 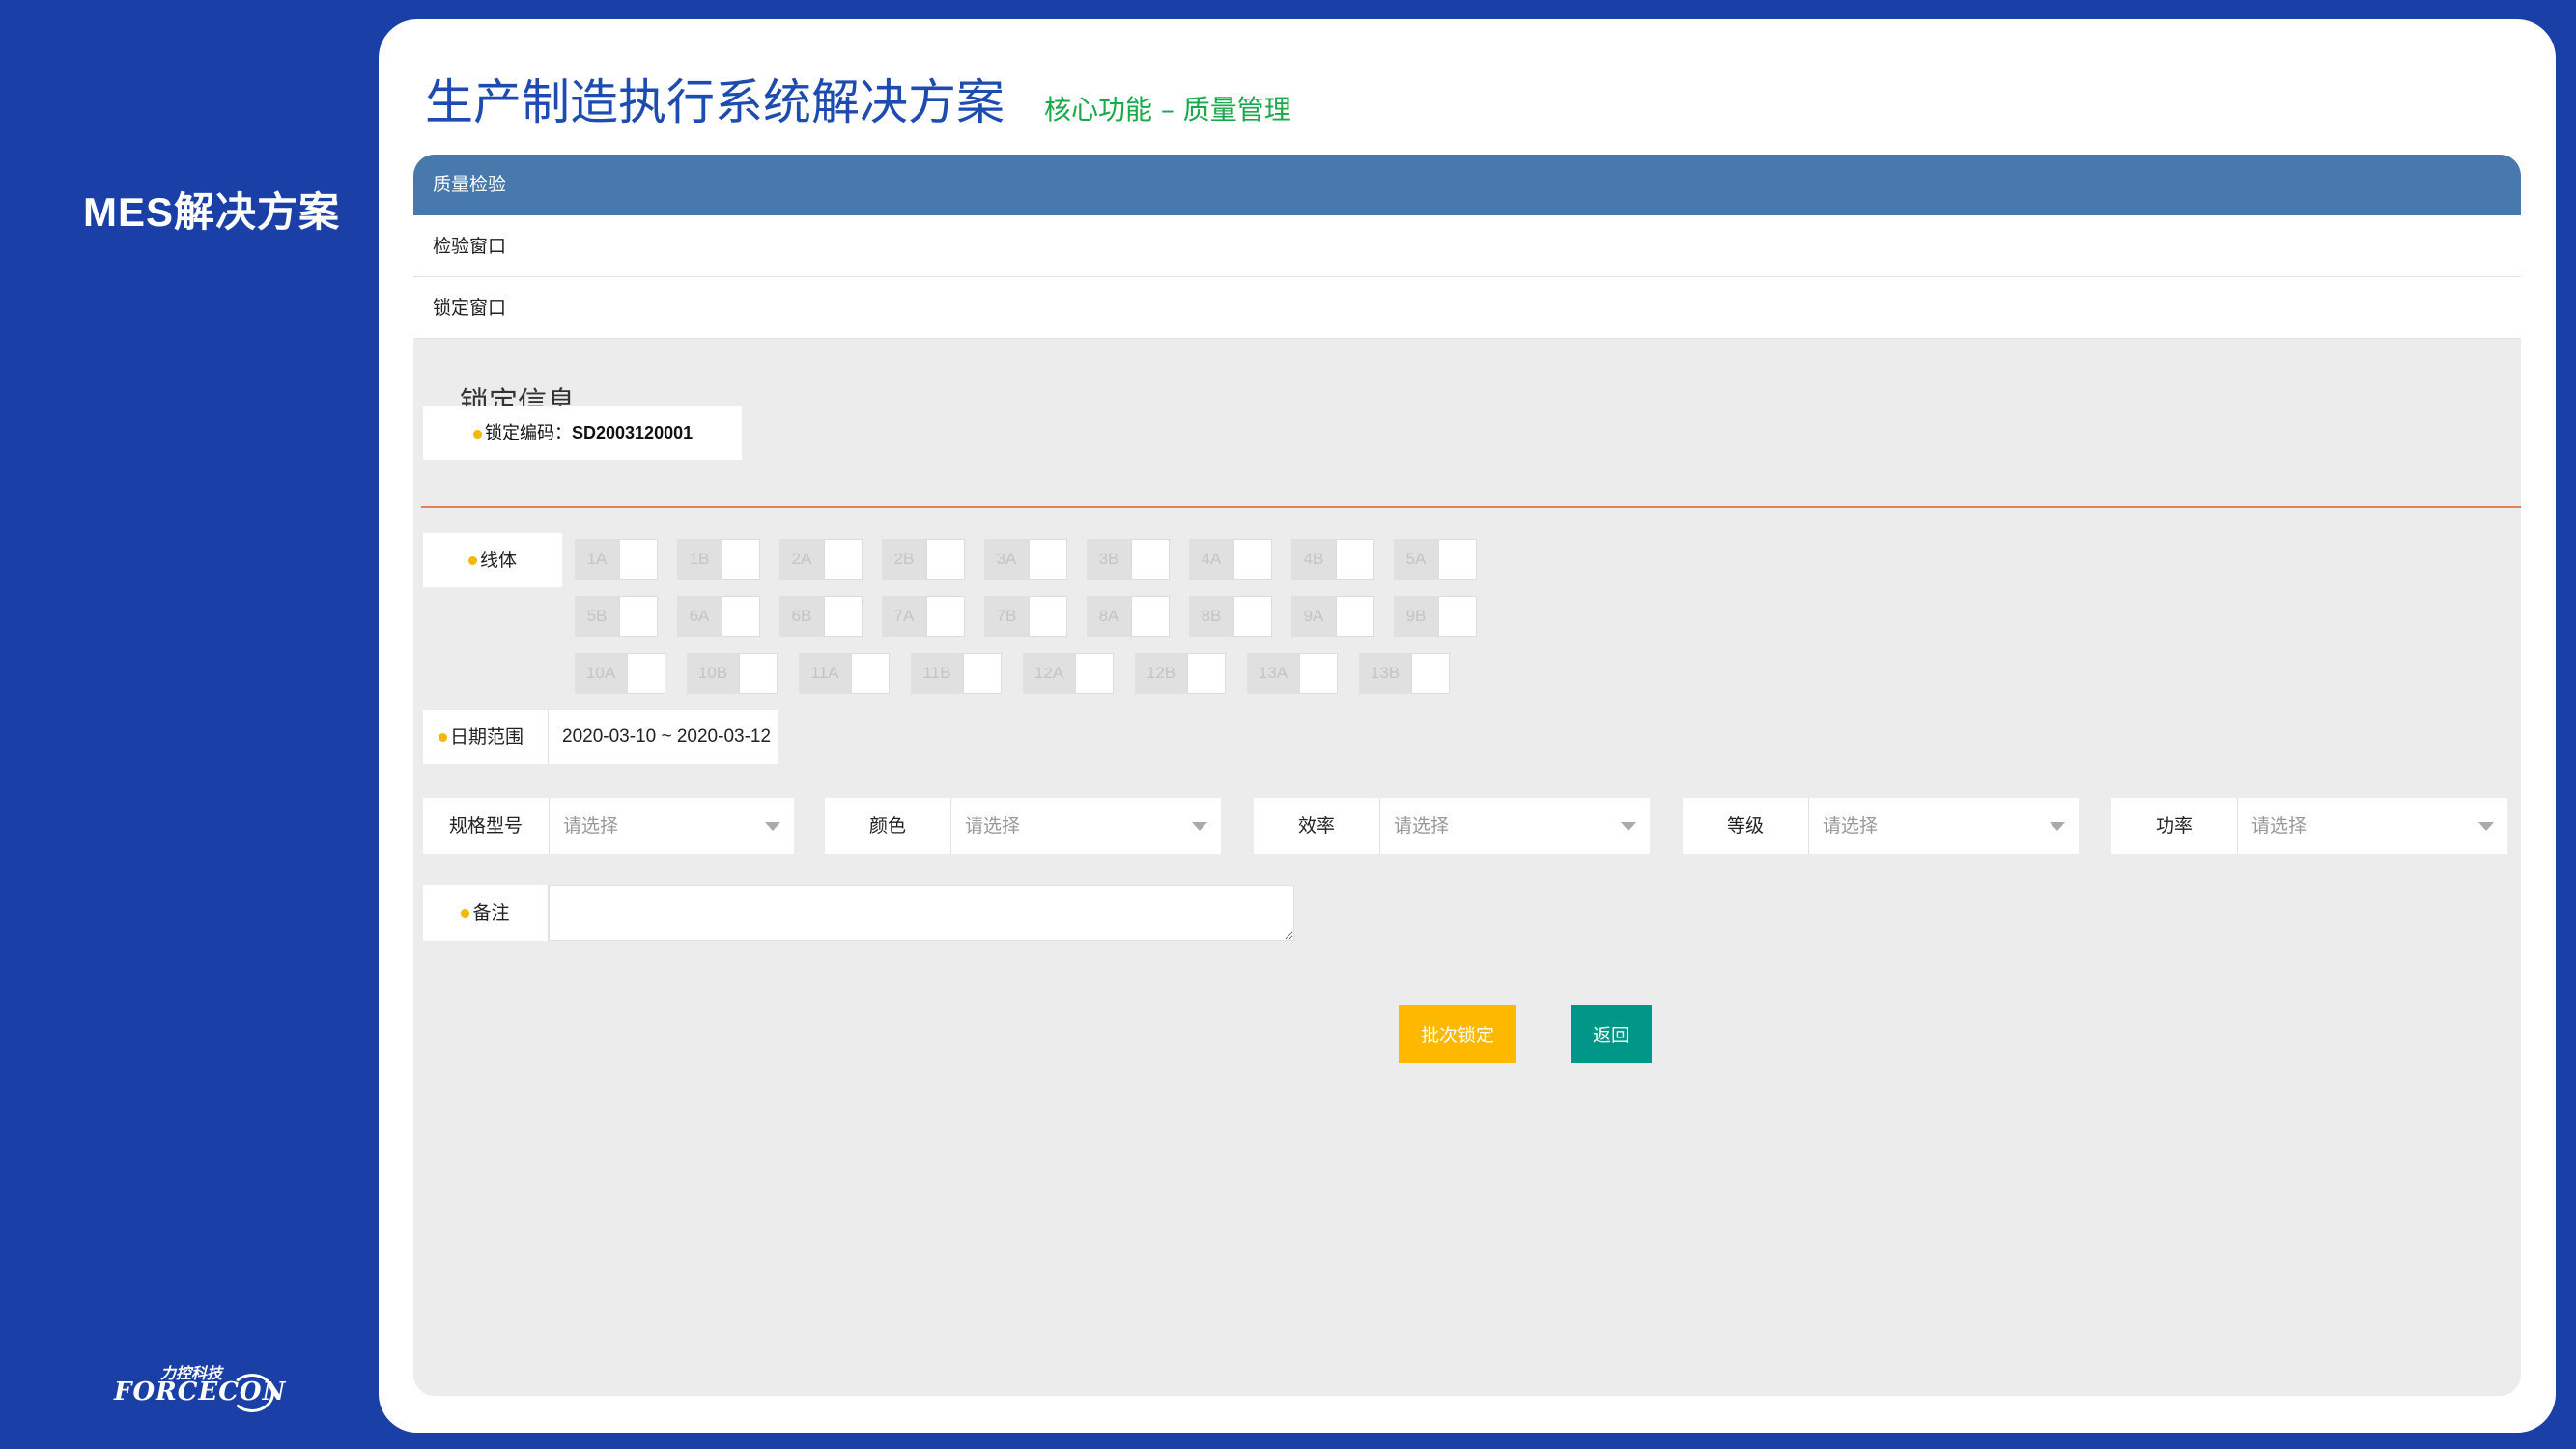 What do you see at coordinates (1292, 673) in the screenshot?
I see `line-checkbox-13a: 13A` at bounding box center [1292, 673].